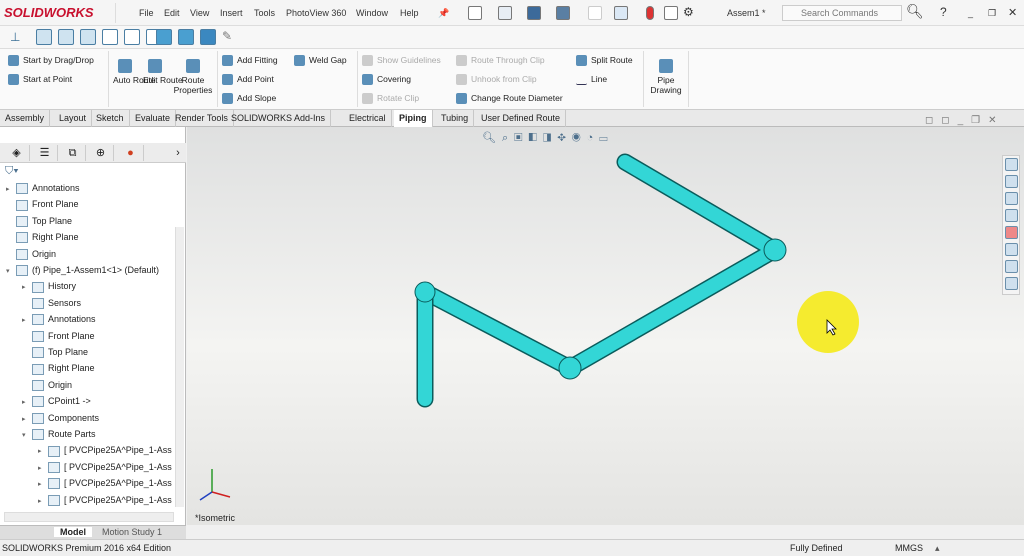 The image size is (1024, 556). What do you see at coordinates (15, 37) in the screenshot?
I see `normal-to-icon: ⊥` at bounding box center [15, 37].